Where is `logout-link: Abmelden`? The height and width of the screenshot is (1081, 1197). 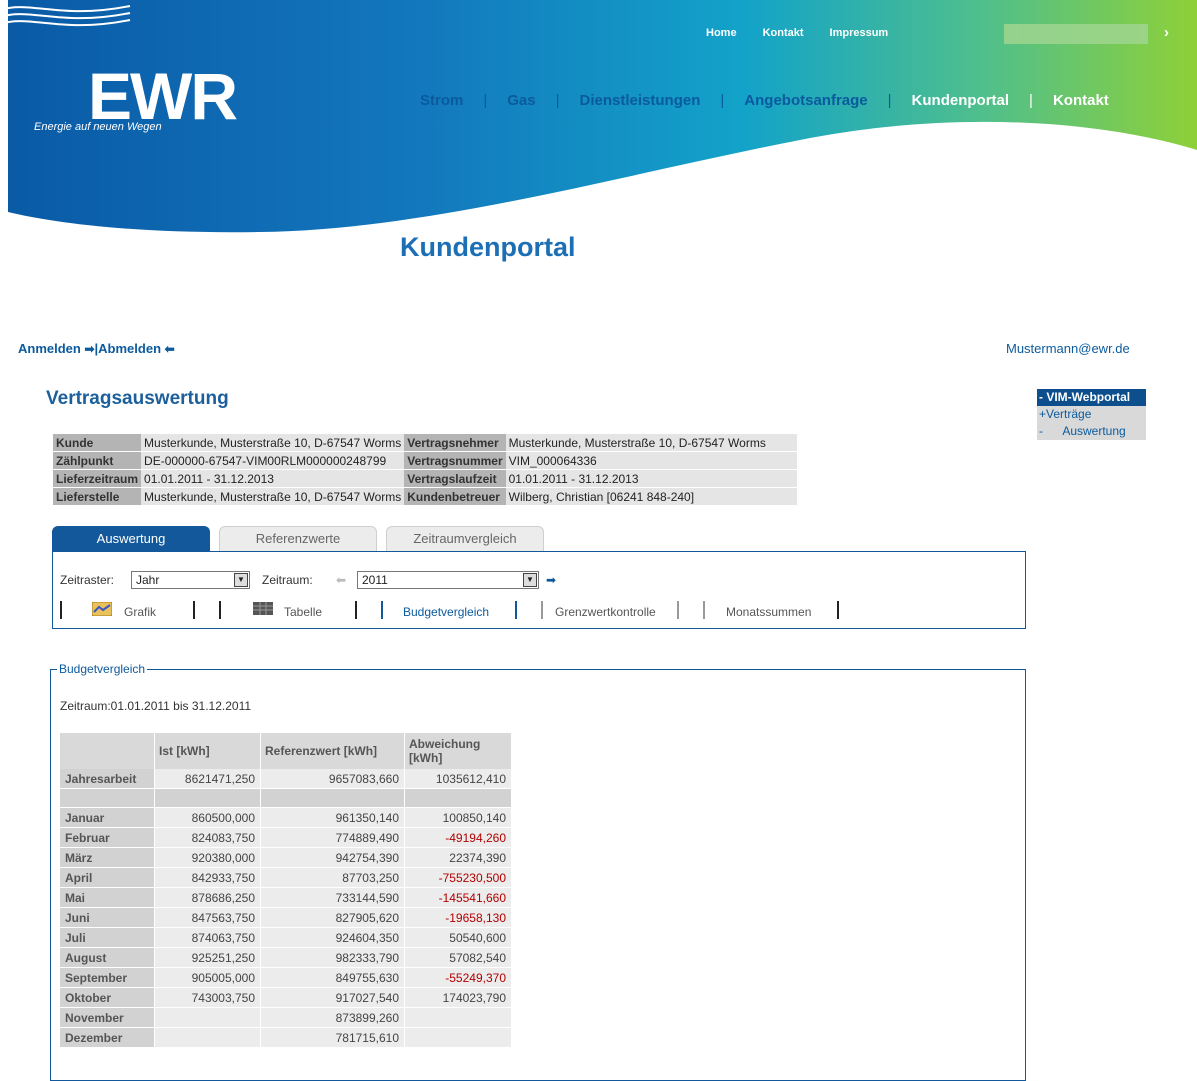
logout-link: Abmelden is located at coordinates (129, 348).